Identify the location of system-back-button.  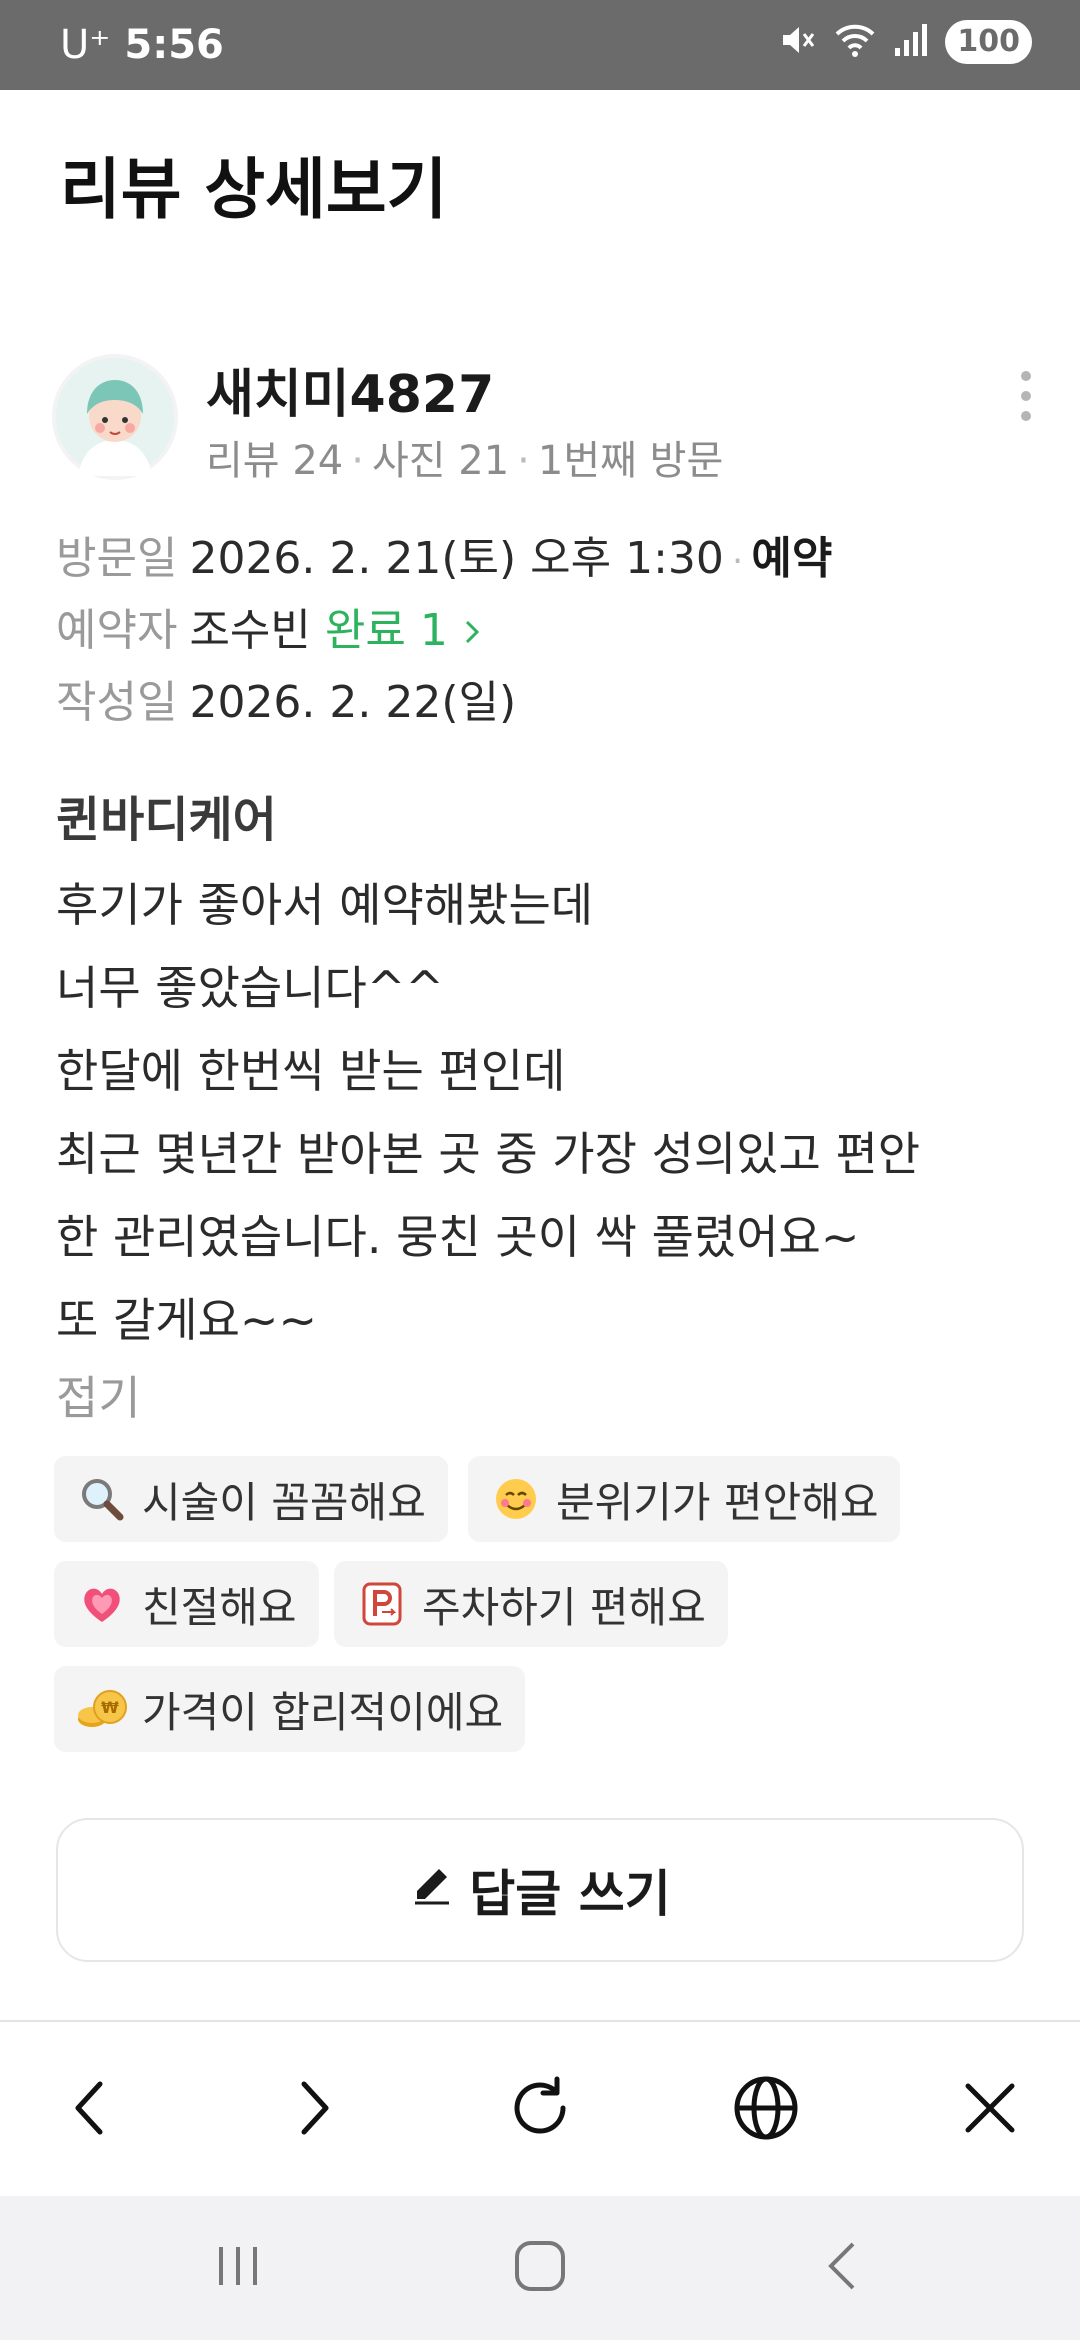
(842, 2268).